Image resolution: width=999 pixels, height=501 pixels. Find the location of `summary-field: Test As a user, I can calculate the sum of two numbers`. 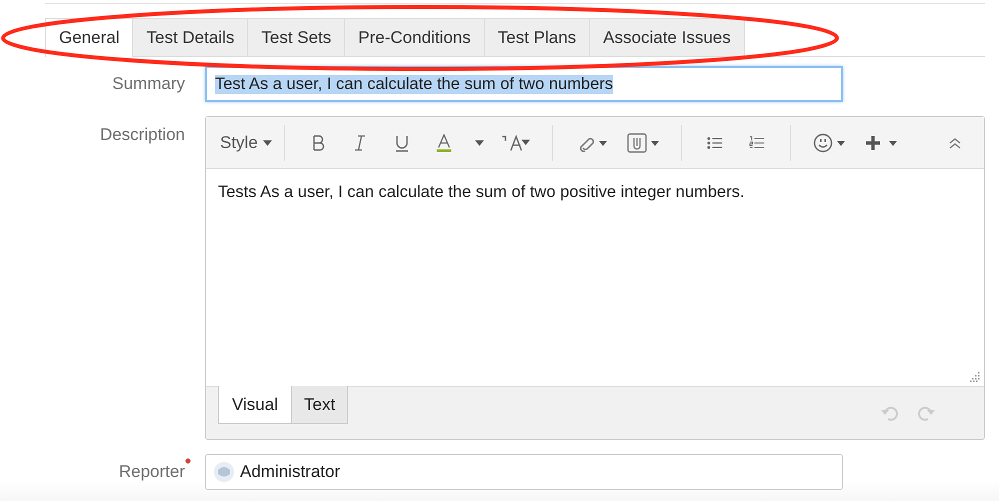

summary-field: Test As a user, I can calculate the sum of two numbers is located at coordinates (524, 84).